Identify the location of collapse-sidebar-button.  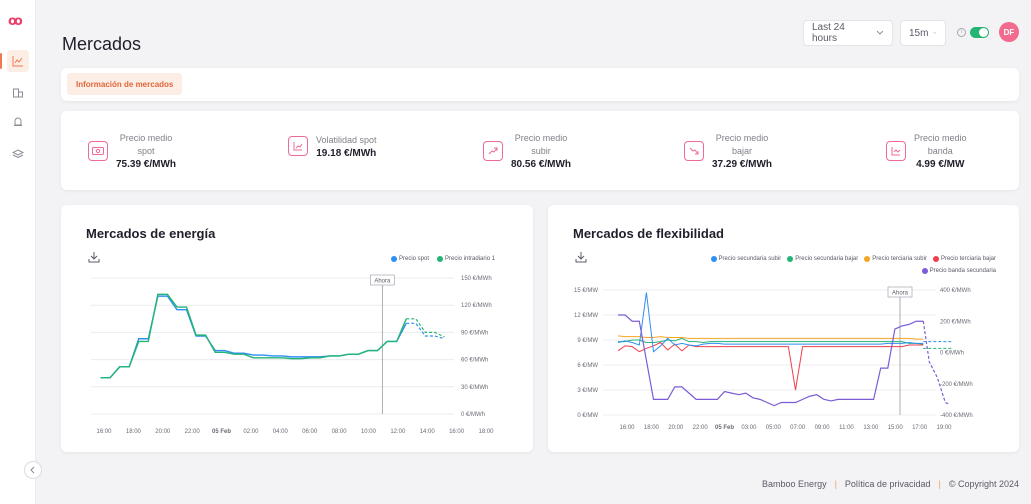
(33, 470).